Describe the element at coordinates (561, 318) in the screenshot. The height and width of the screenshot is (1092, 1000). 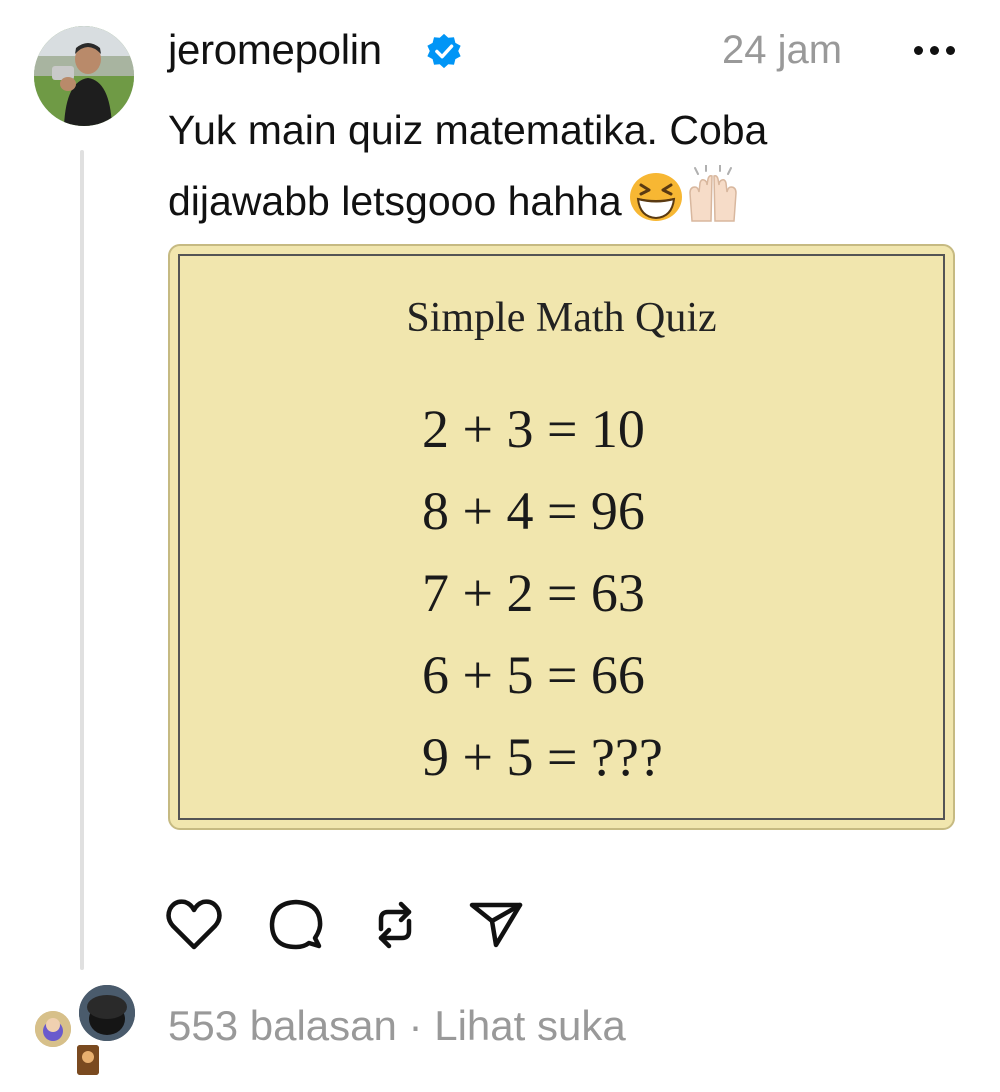
I see `quiz-title: Simple Math Quiz` at that location.